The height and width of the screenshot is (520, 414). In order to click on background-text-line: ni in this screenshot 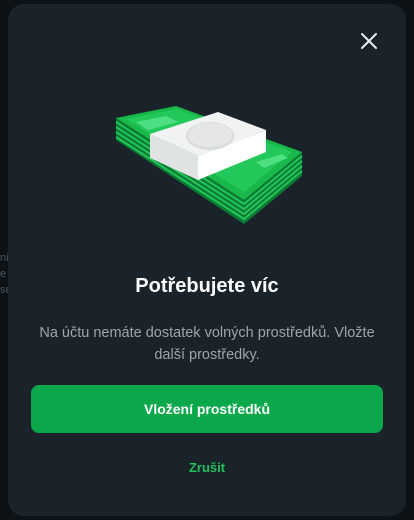, I will do `click(4, 258)`.